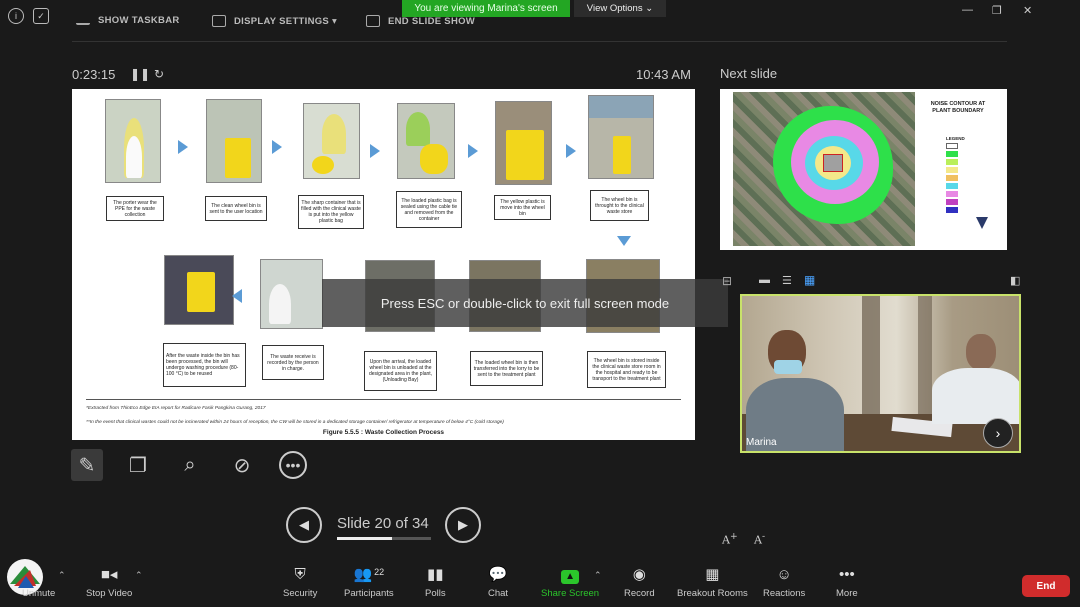  I want to click on elapsed-timer: 0:23:15, so click(94, 74).